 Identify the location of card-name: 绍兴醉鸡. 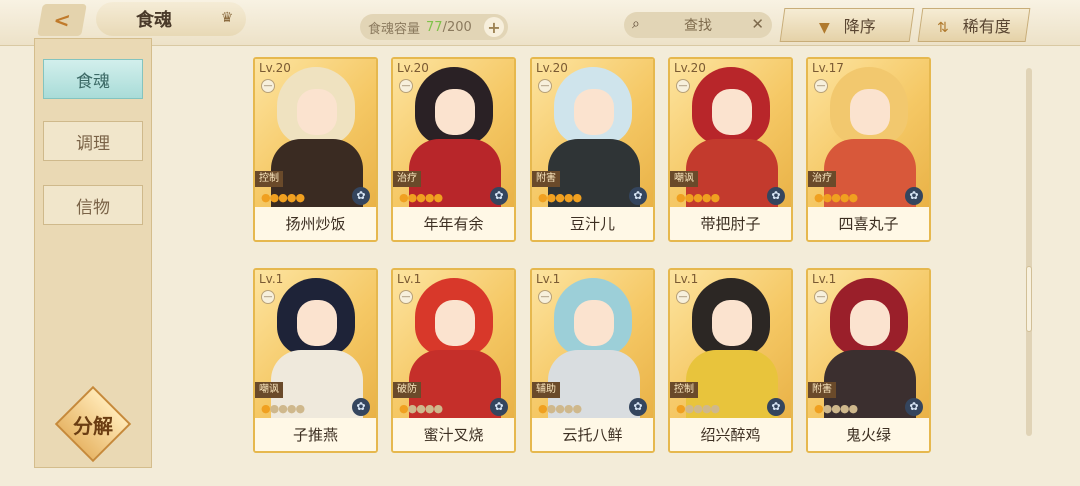
(730, 434).